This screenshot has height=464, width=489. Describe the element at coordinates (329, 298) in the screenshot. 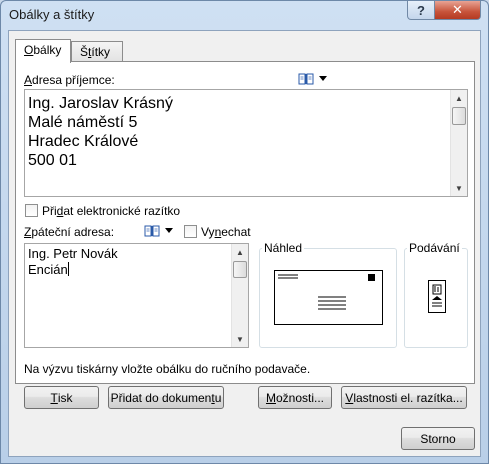

I see `envelope-preview-image` at that location.